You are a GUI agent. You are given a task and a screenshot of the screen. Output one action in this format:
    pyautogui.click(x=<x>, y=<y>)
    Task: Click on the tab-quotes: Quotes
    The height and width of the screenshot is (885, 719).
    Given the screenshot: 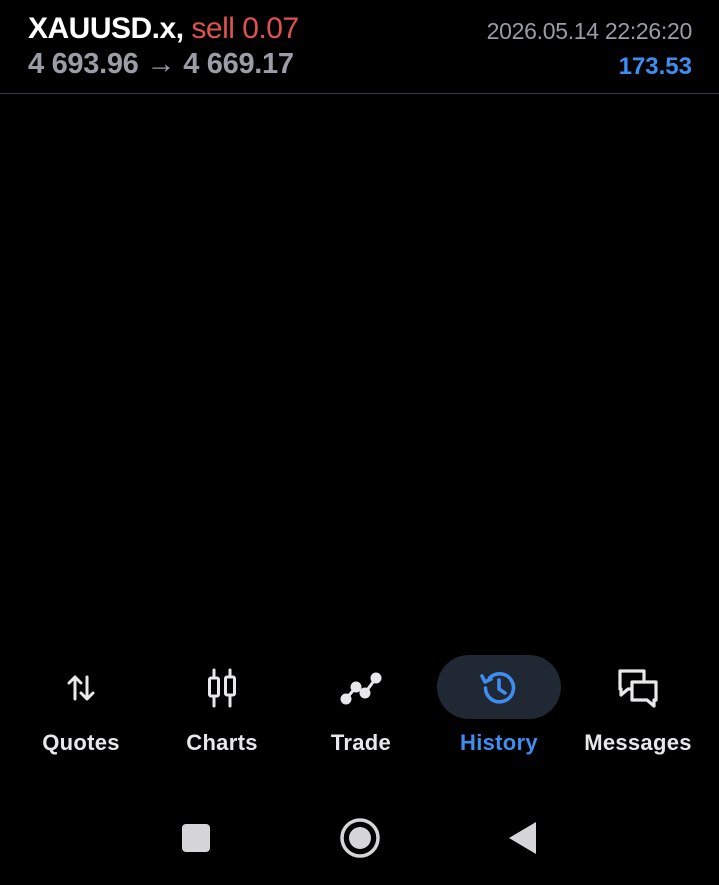 What is the action you would take?
    pyautogui.click(x=81, y=710)
    